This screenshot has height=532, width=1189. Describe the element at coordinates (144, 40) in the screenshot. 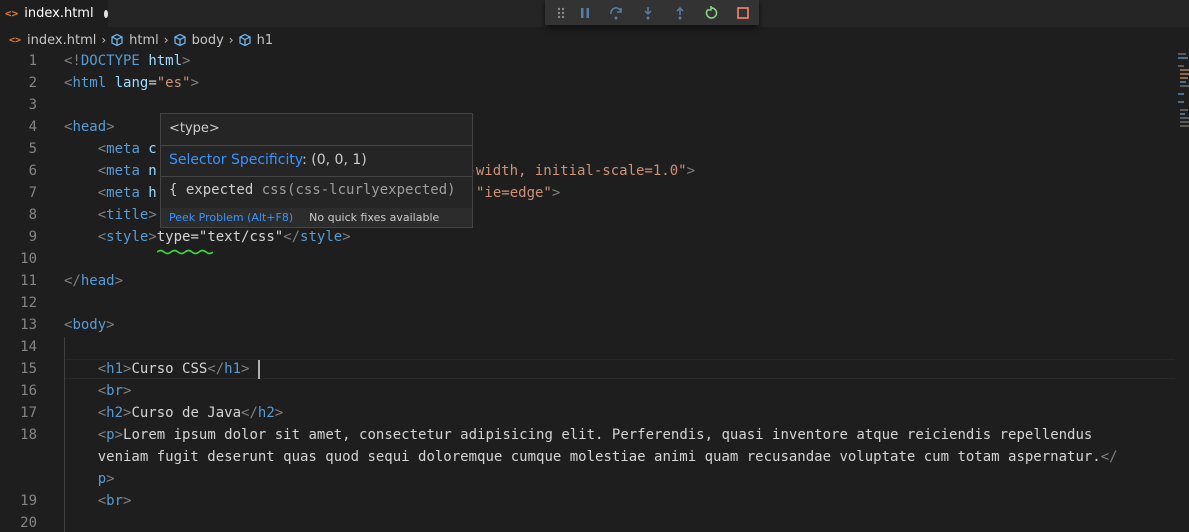

I see `breadcrumb-label: html` at that location.